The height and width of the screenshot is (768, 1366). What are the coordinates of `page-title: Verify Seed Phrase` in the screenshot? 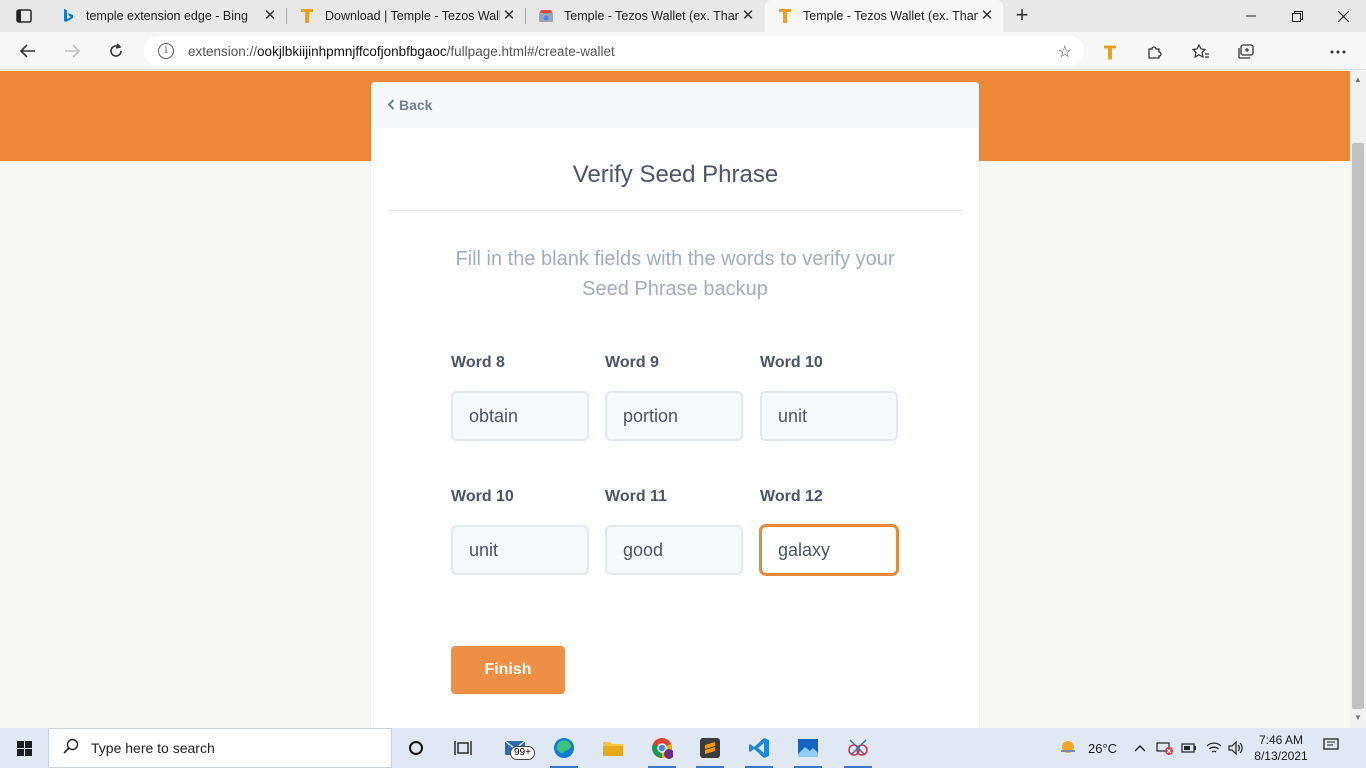 It's located at (675, 169).